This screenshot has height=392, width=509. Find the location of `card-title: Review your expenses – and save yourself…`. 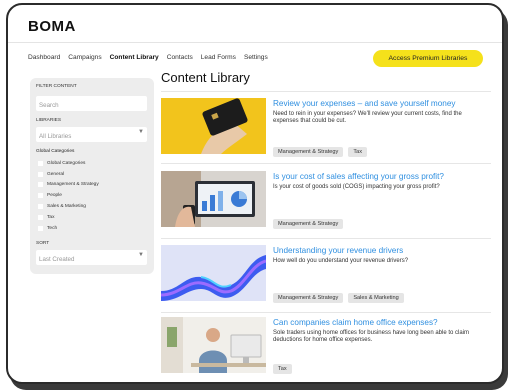

card-title: Review your expenses – and save yourself… is located at coordinates (364, 103).